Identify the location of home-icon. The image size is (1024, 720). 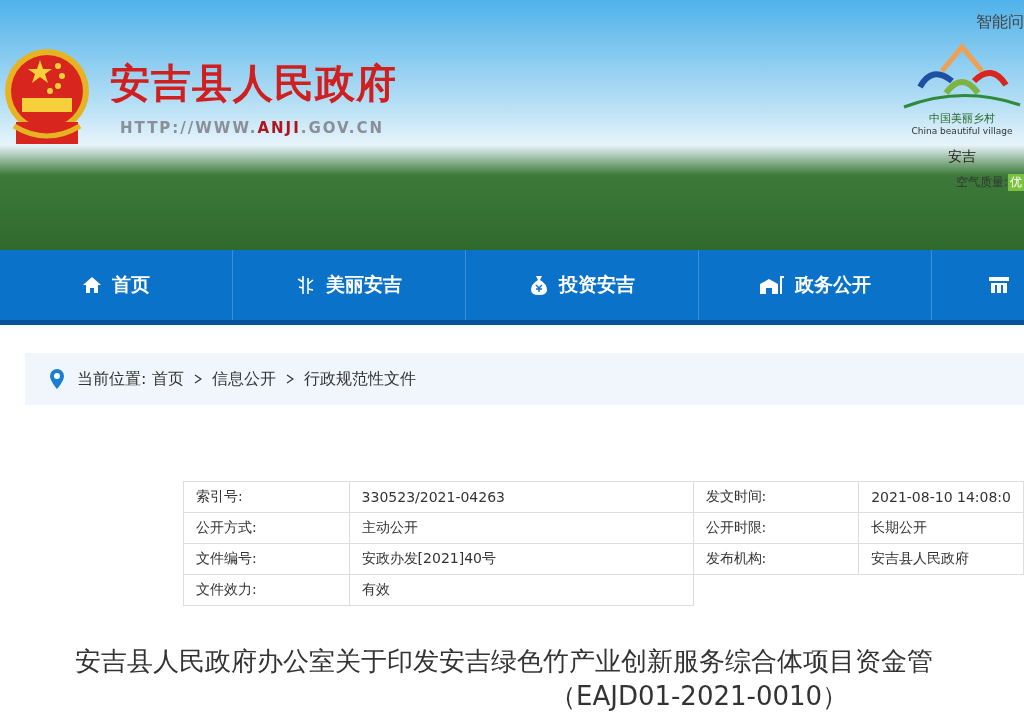
(92, 285).